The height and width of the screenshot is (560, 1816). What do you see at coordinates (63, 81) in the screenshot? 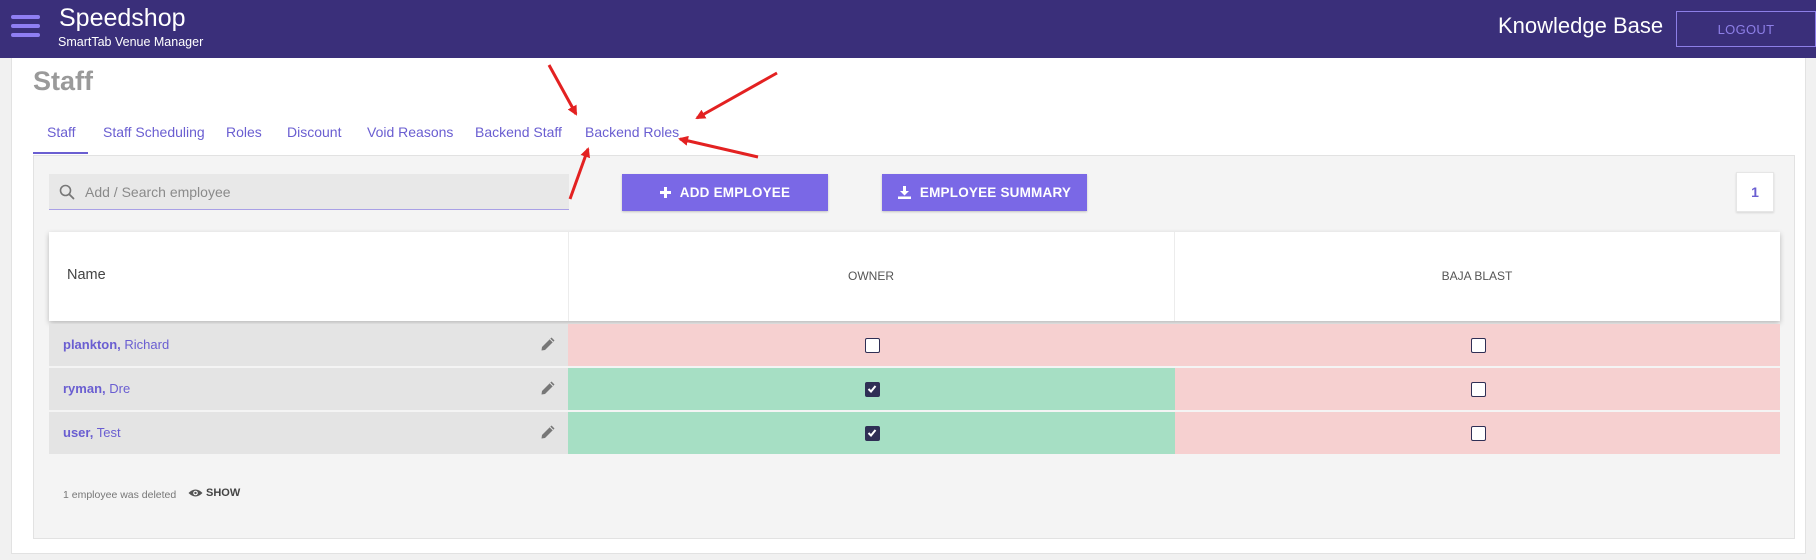
I see `page-title: Staff` at bounding box center [63, 81].